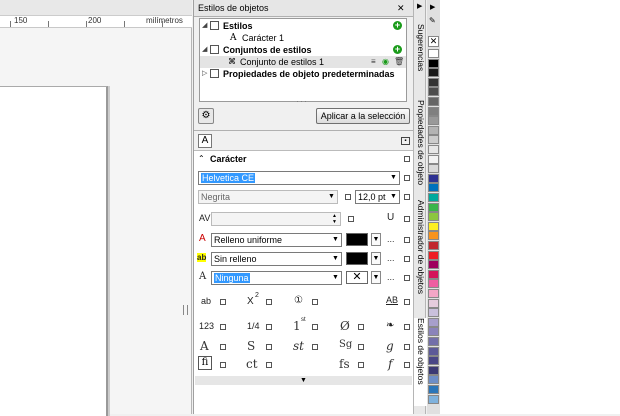 This screenshot has height=416, width=620. I want to click on ornaments-checkbox, so click(407, 327).